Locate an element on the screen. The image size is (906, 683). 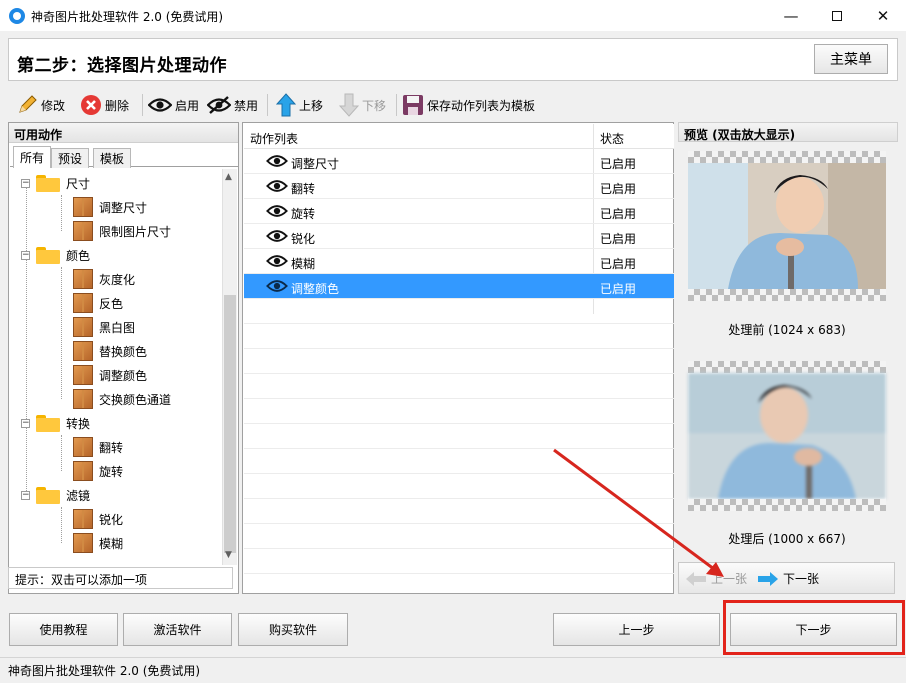
tree-leaf: 替换颜色 is located at coordinates (110, 351).